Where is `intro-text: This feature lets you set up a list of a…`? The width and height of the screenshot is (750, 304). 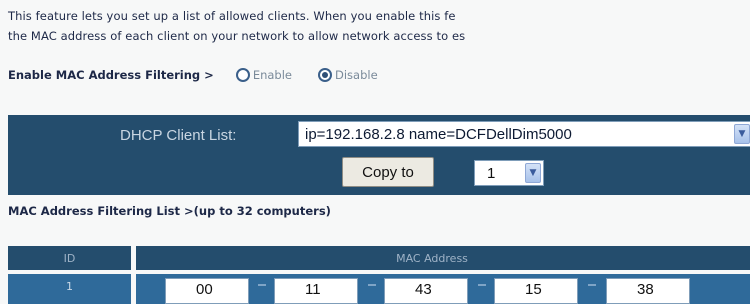 intro-text: This feature lets you set up a list of a… is located at coordinates (379, 26).